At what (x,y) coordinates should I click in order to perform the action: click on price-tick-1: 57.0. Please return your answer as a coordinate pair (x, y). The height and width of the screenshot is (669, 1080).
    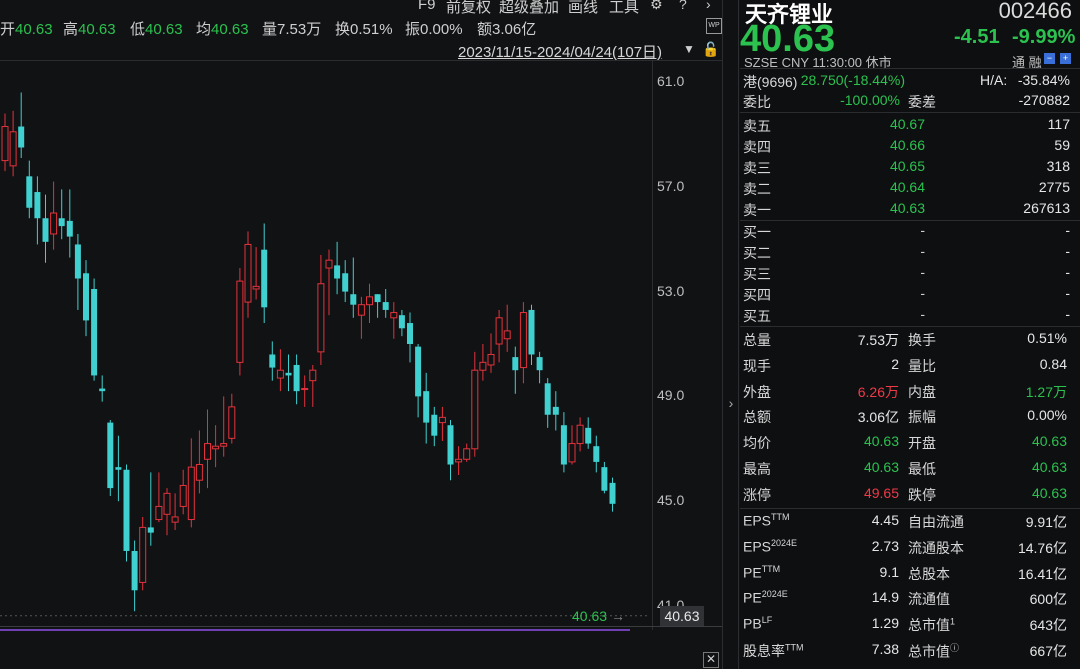
    Looking at the image, I should click on (671, 185).